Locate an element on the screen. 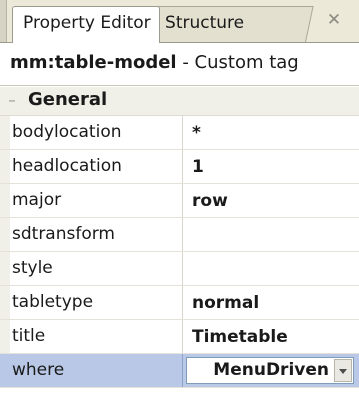  property-value: row is located at coordinates (272, 201).